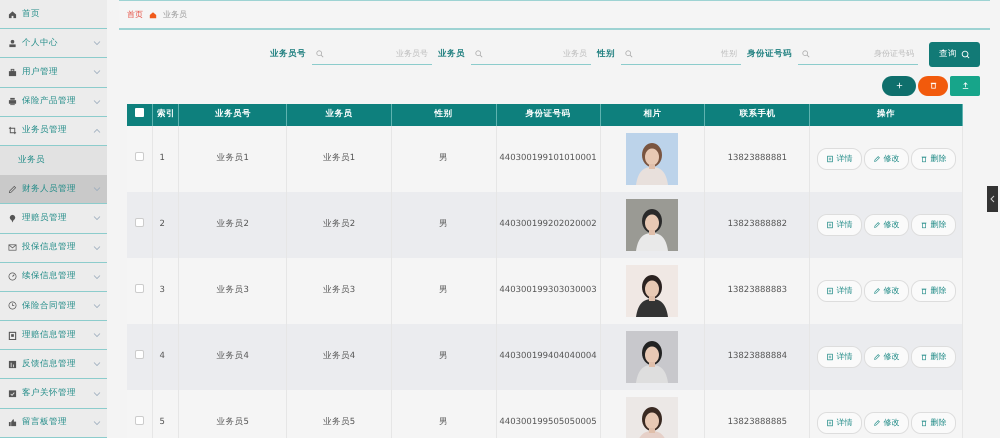 The width and height of the screenshot is (1000, 438). Describe the element at coordinates (681, 54) in the screenshot. I see `search-field: 性别` at that location.